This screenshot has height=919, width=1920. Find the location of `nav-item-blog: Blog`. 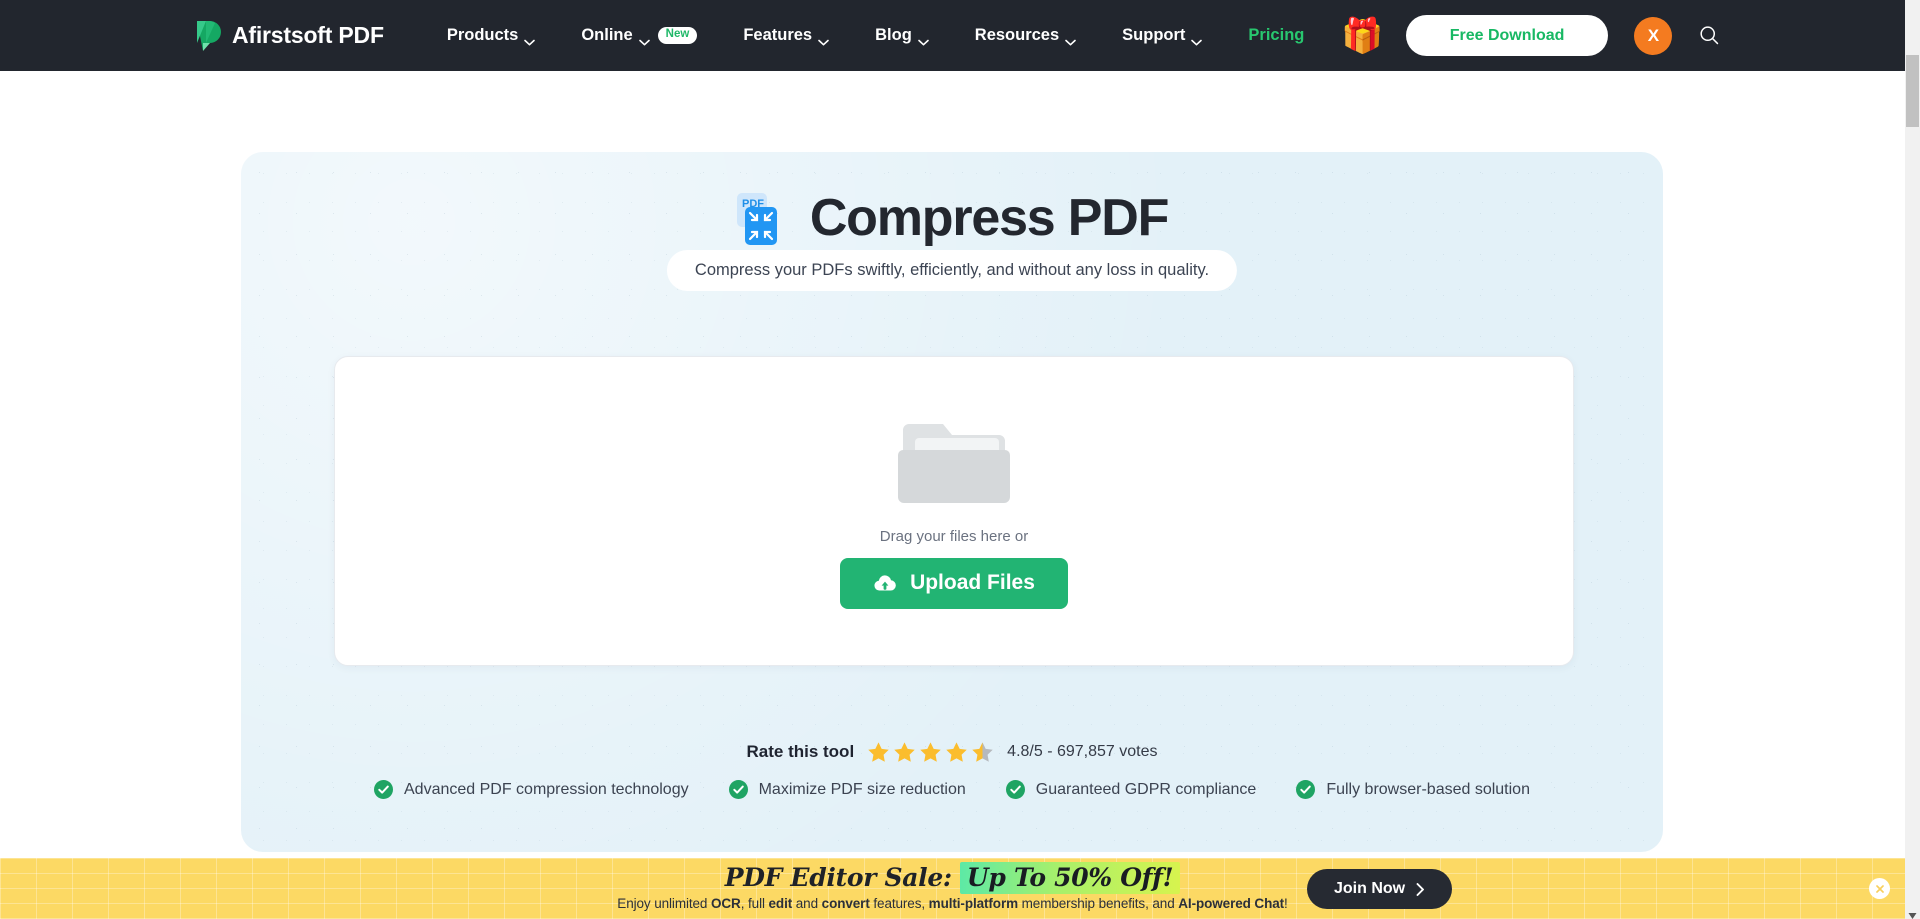

nav-item-blog: Blog is located at coordinates (902, 35).